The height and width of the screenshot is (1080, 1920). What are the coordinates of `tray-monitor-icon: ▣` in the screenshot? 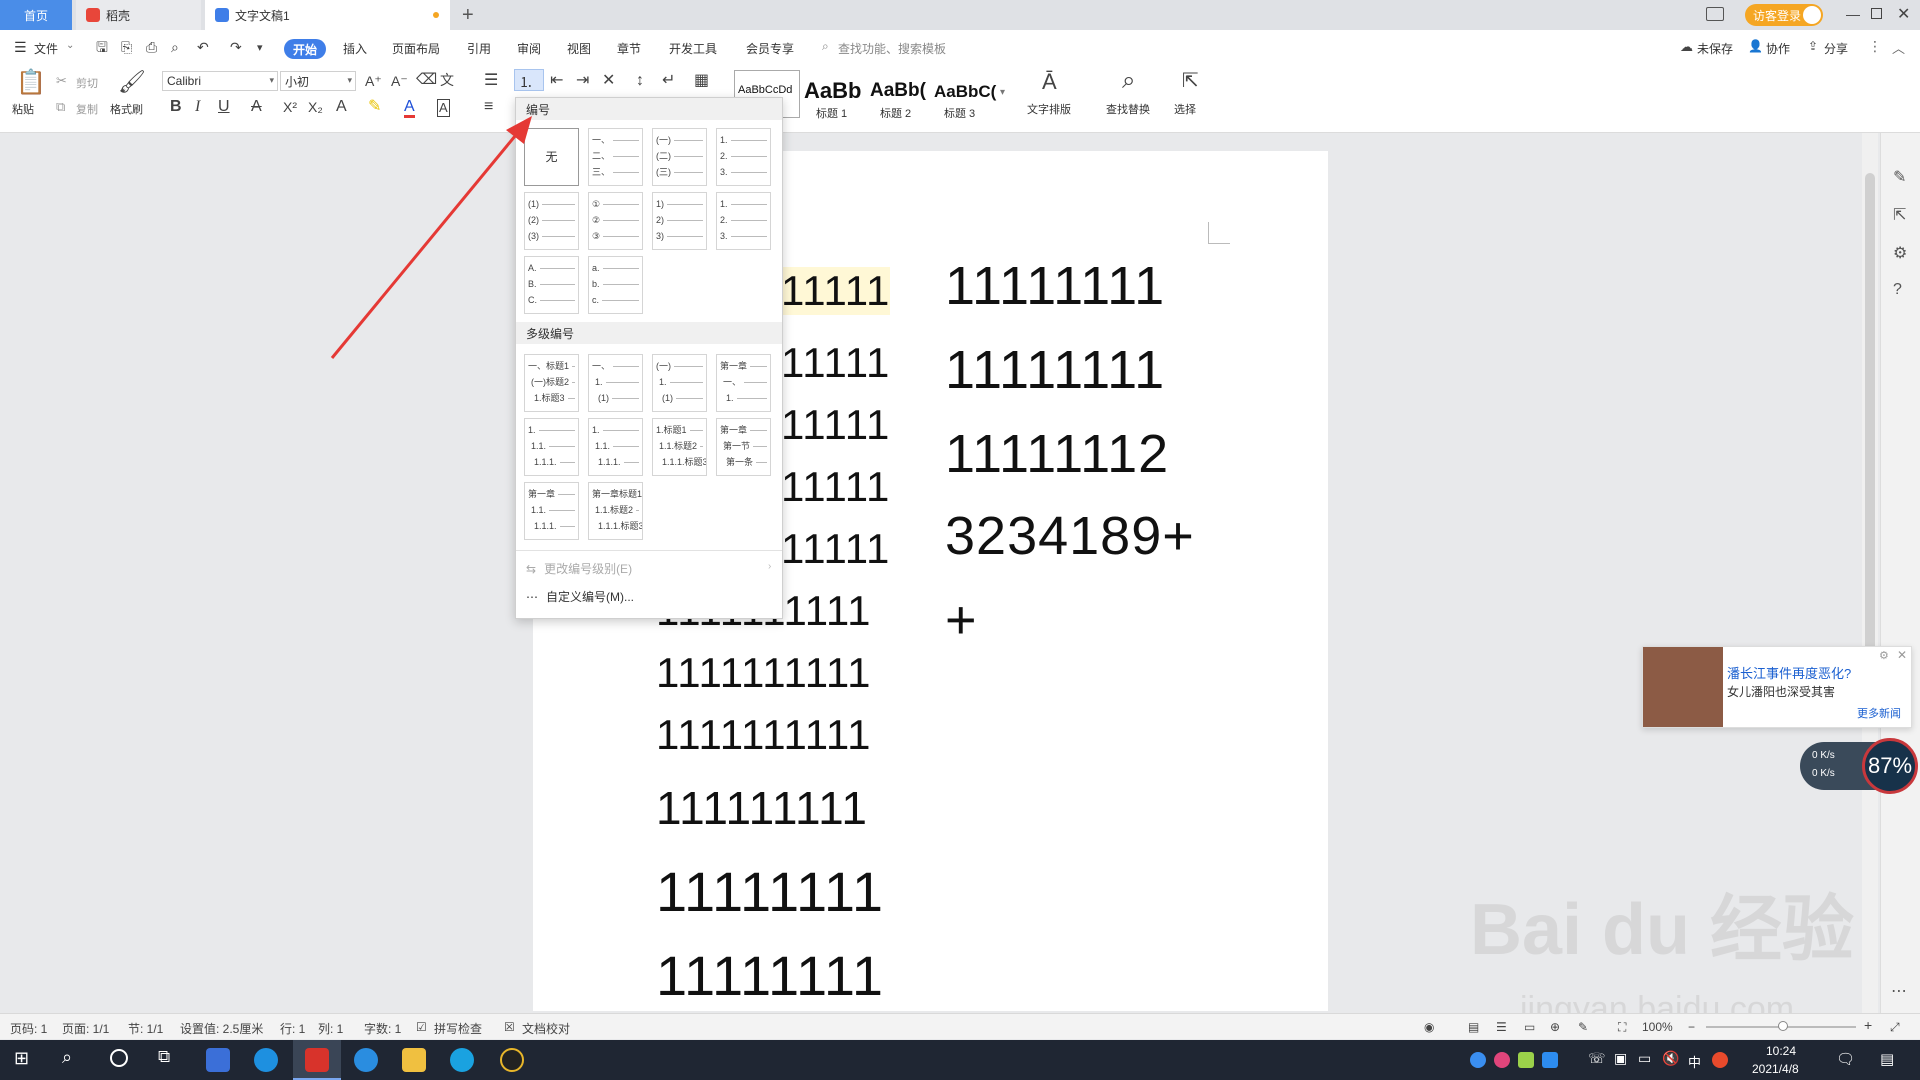 It's located at (1620, 1058).